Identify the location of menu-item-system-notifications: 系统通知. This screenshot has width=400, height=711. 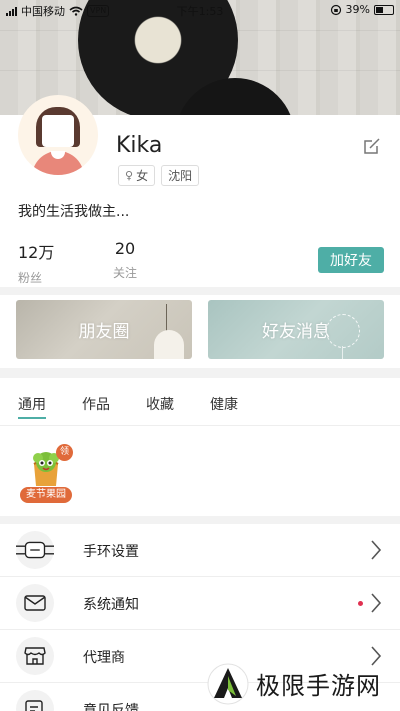
(200, 603).